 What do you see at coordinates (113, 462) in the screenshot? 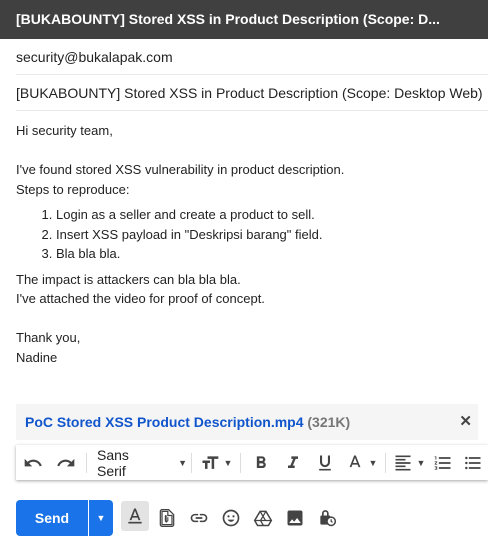
I see `font-family-label: Sans Serif` at bounding box center [113, 462].